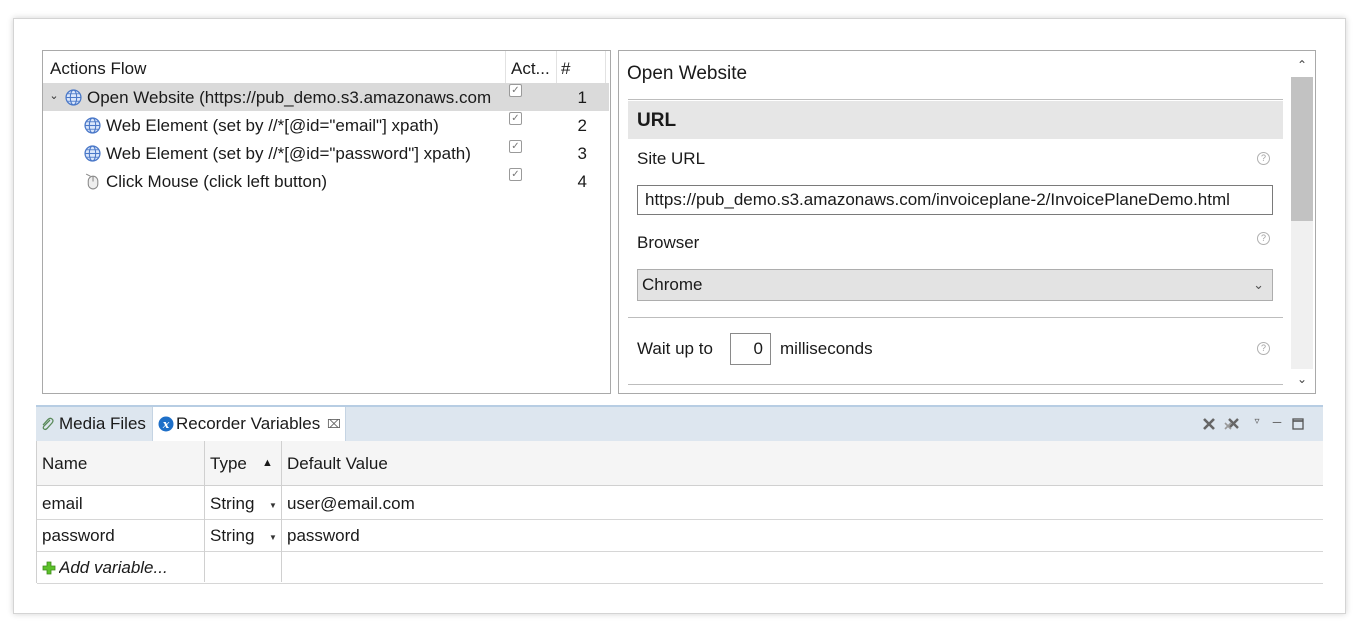  I want to click on table-header: Name Type ▲ Default Value, so click(680, 463).